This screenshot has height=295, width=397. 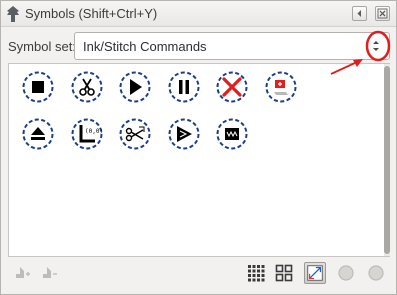 I want to click on menu-icon, so click(x=359, y=13).